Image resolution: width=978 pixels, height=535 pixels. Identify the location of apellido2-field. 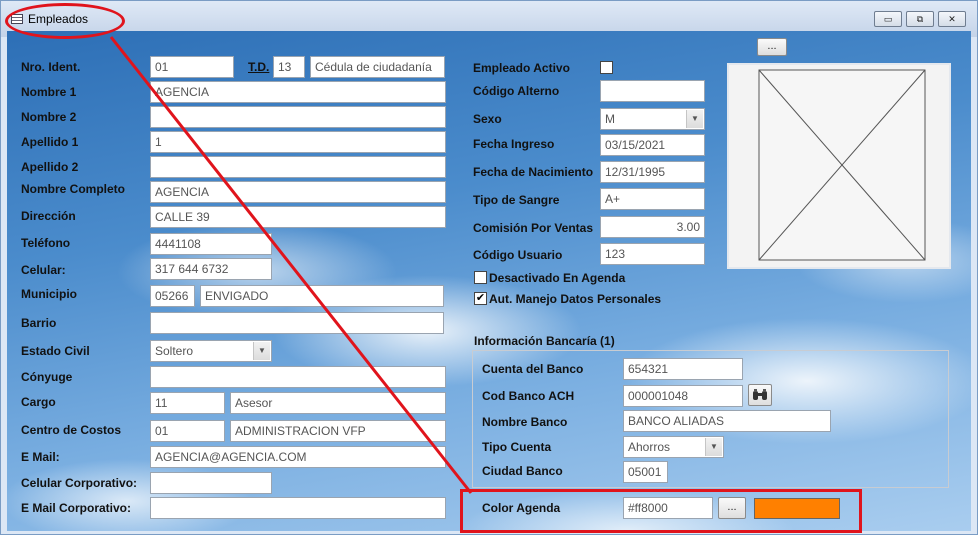
(298, 167).